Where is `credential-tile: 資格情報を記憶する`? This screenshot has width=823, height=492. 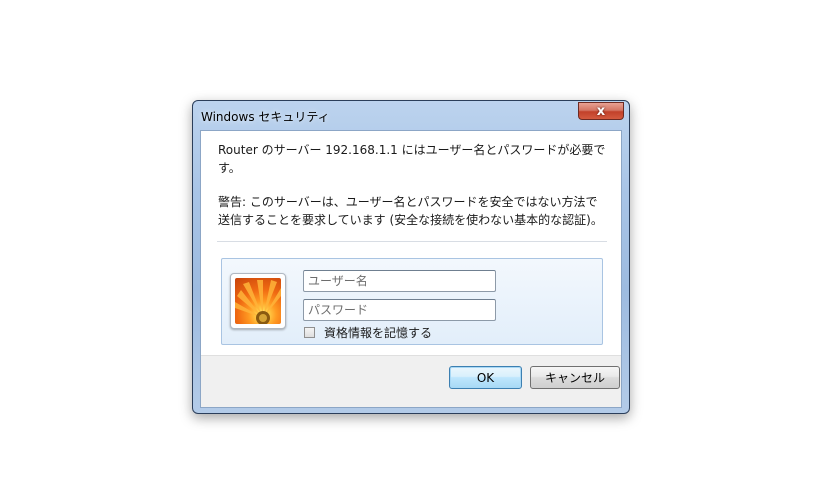
credential-tile: 資格情報を記憶する is located at coordinates (412, 301).